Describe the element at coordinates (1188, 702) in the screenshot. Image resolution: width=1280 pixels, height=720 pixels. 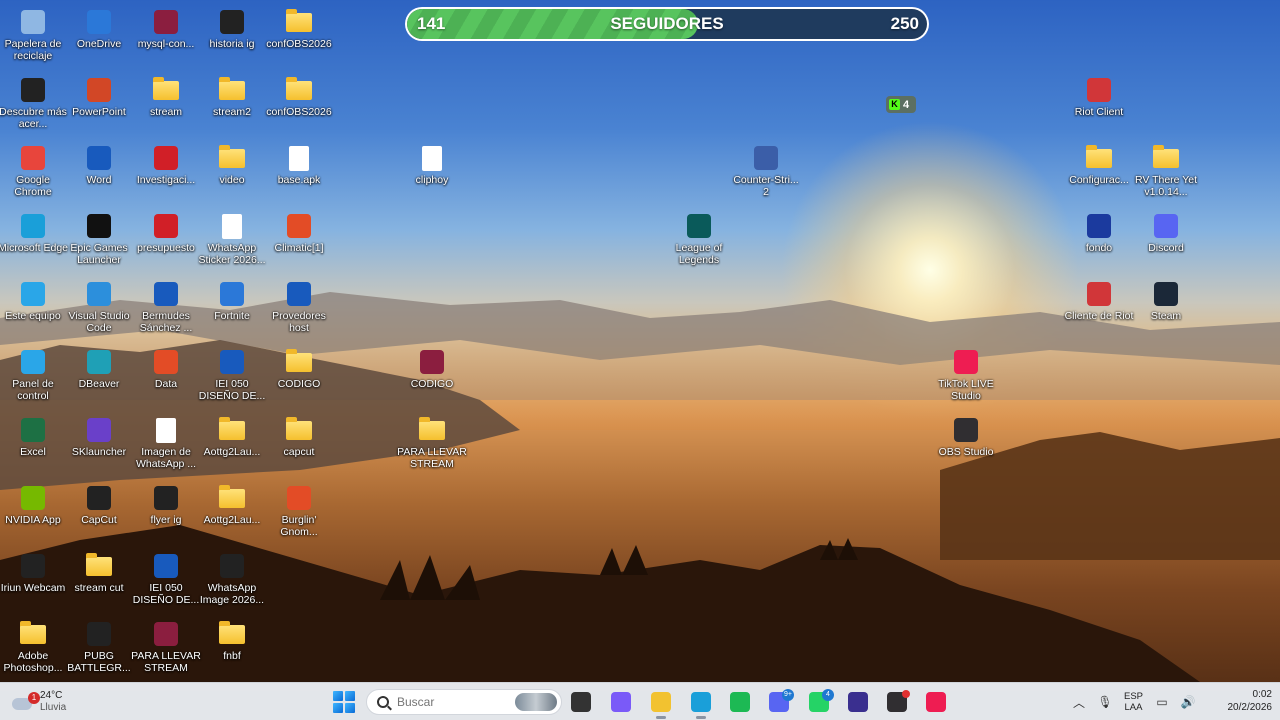
I see `volume-icon: 🔊` at that location.